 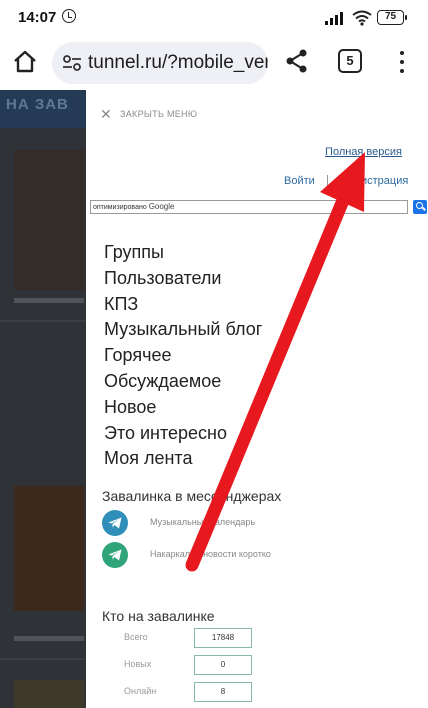 I want to click on more-menu-icon, so click(x=402, y=62).